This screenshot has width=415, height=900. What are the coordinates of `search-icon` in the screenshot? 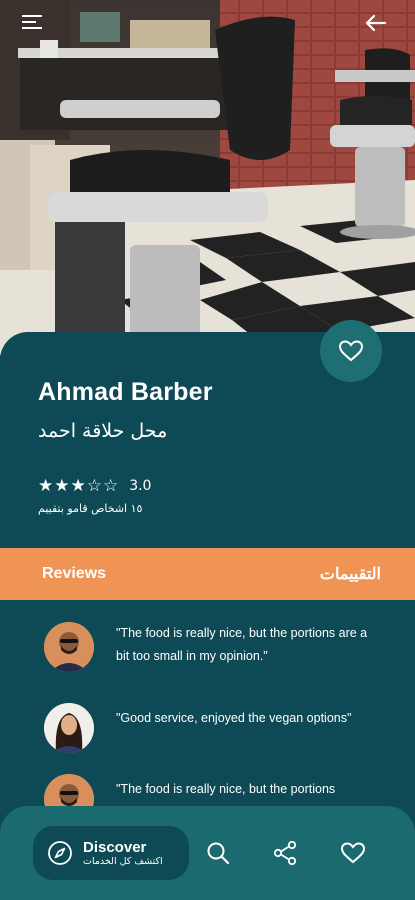 It's located at (218, 853).